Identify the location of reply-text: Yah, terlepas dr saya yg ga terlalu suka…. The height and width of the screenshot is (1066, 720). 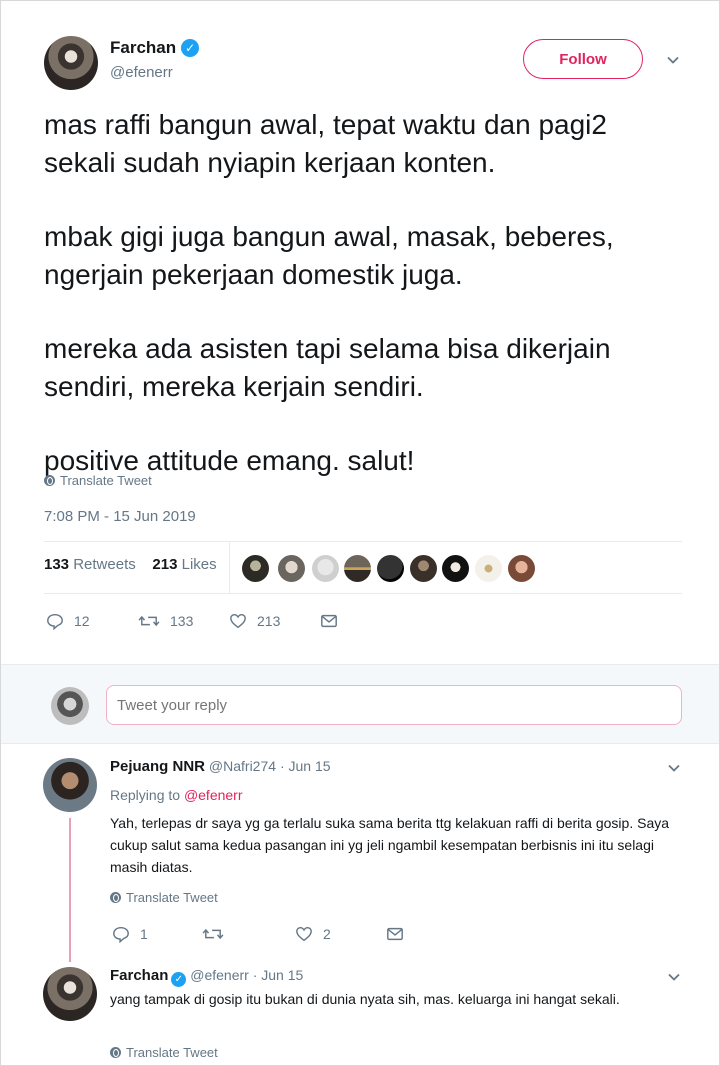
(390, 845).